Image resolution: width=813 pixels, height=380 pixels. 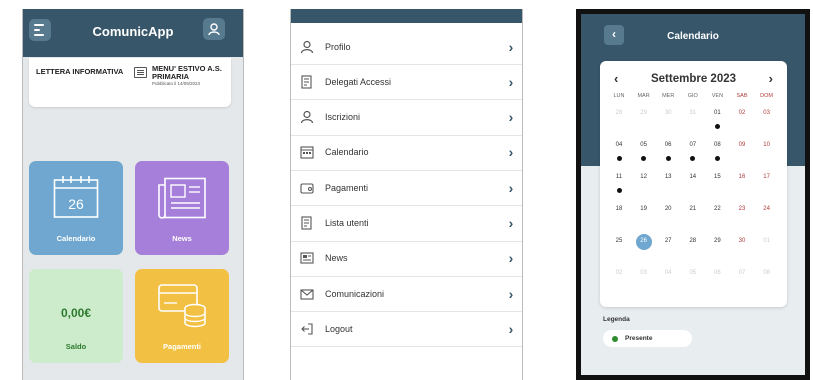 I want to click on menu-item-profilo: Profilo ›, so click(x=406, y=47).